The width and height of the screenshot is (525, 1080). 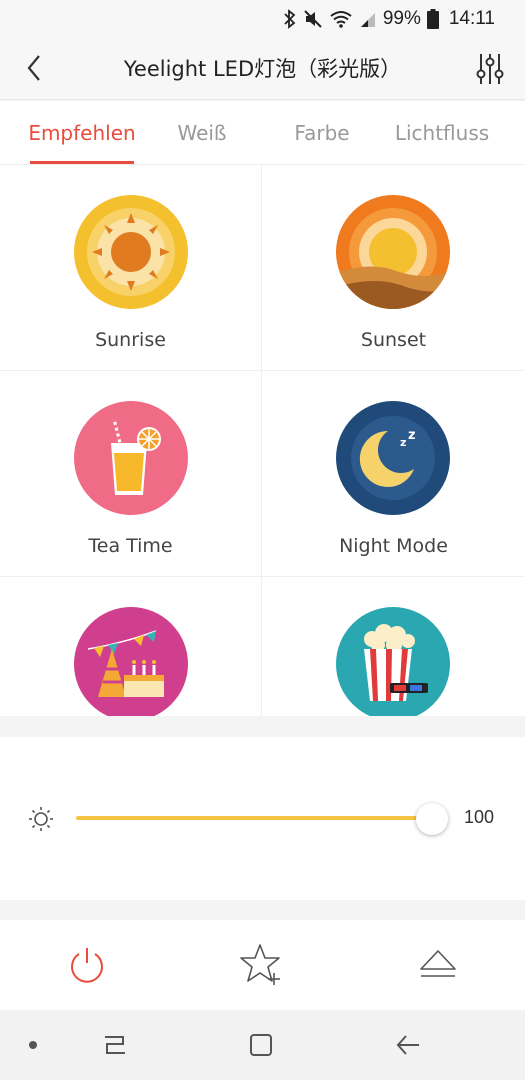 What do you see at coordinates (393, 546) in the screenshot?
I see `scene-label: Night Mode` at bounding box center [393, 546].